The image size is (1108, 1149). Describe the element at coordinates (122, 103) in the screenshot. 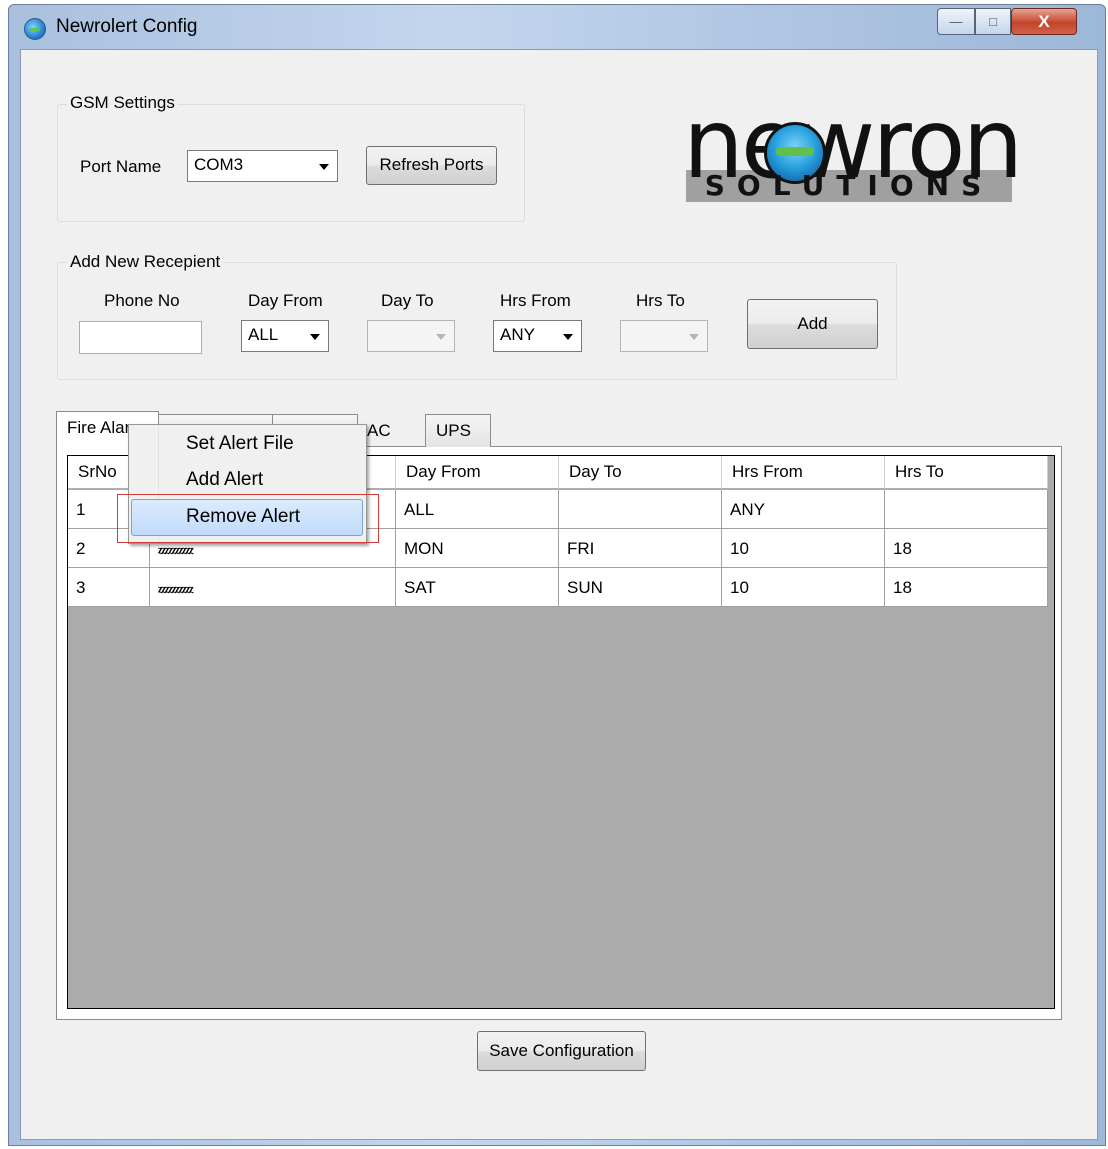

I see `gsm-settings-label: GSM Settings` at that location.